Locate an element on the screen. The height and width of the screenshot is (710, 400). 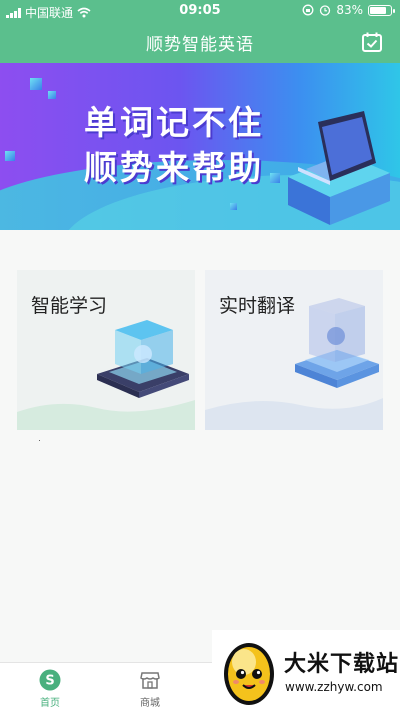
top-bar: 中国联通 09:05 83% 顺势智能英语 is located at coordinates (200, 31).